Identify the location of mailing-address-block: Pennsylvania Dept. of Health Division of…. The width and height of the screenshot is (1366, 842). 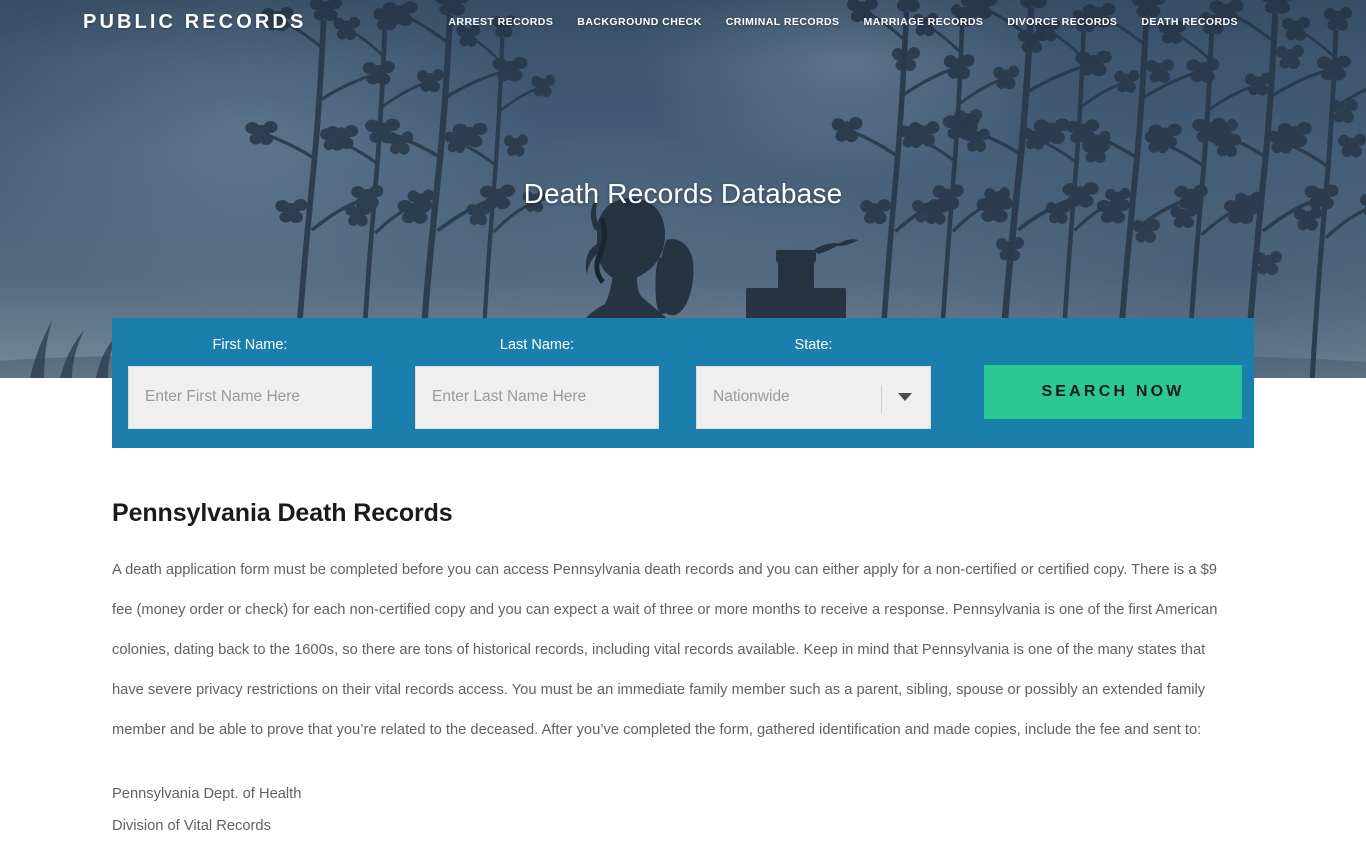
(683, 810).